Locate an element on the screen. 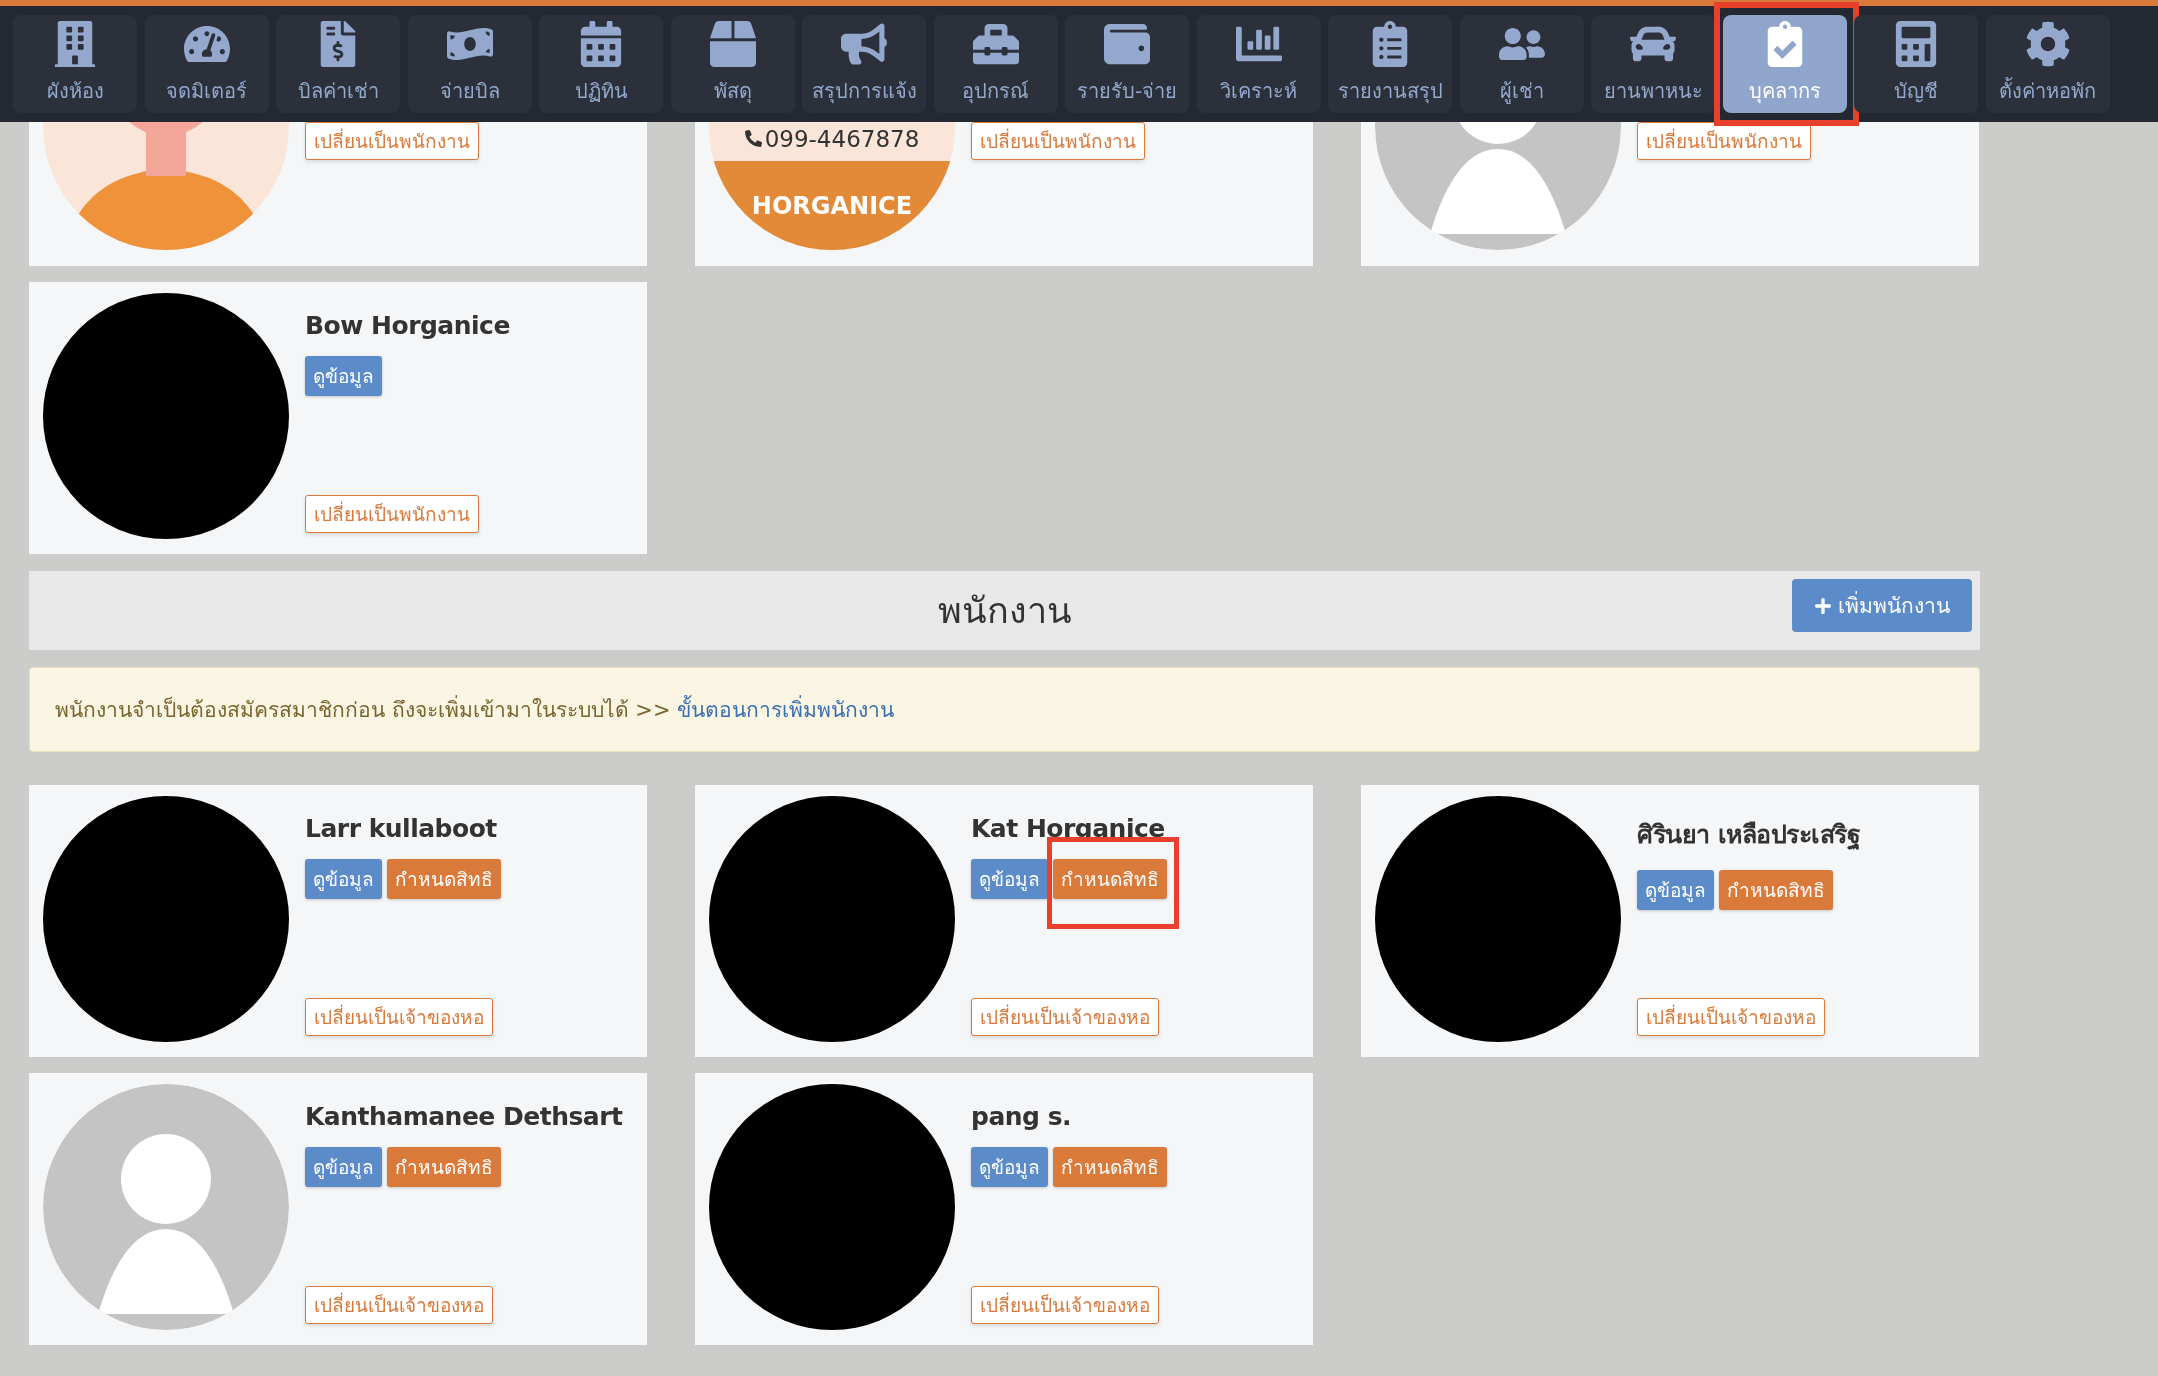  person-name: pang s. is located at coordinates (1022, 1116).